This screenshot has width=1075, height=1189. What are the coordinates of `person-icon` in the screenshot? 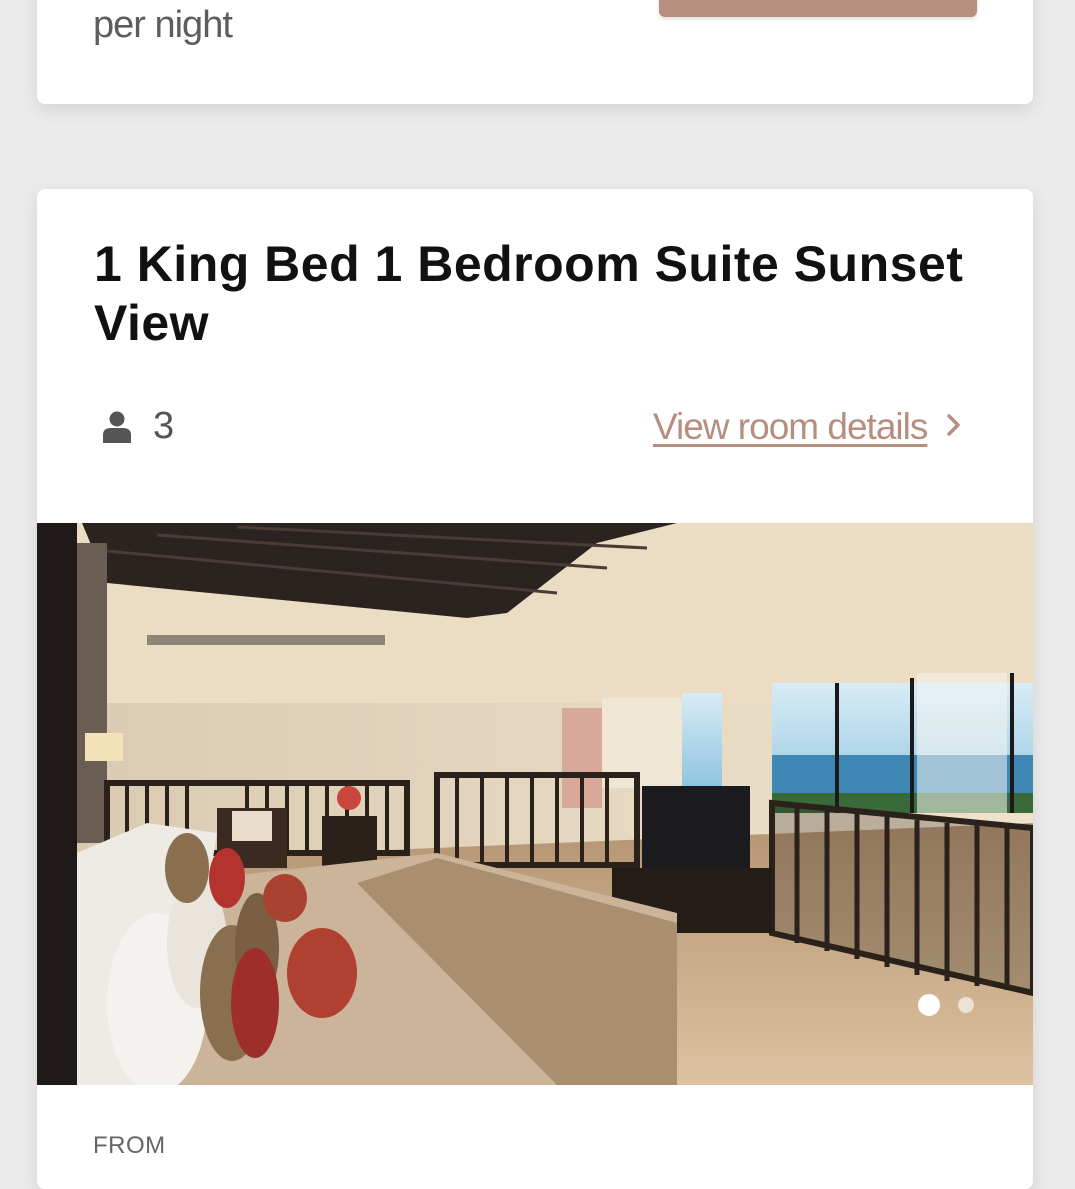 It's located at (117, 427).